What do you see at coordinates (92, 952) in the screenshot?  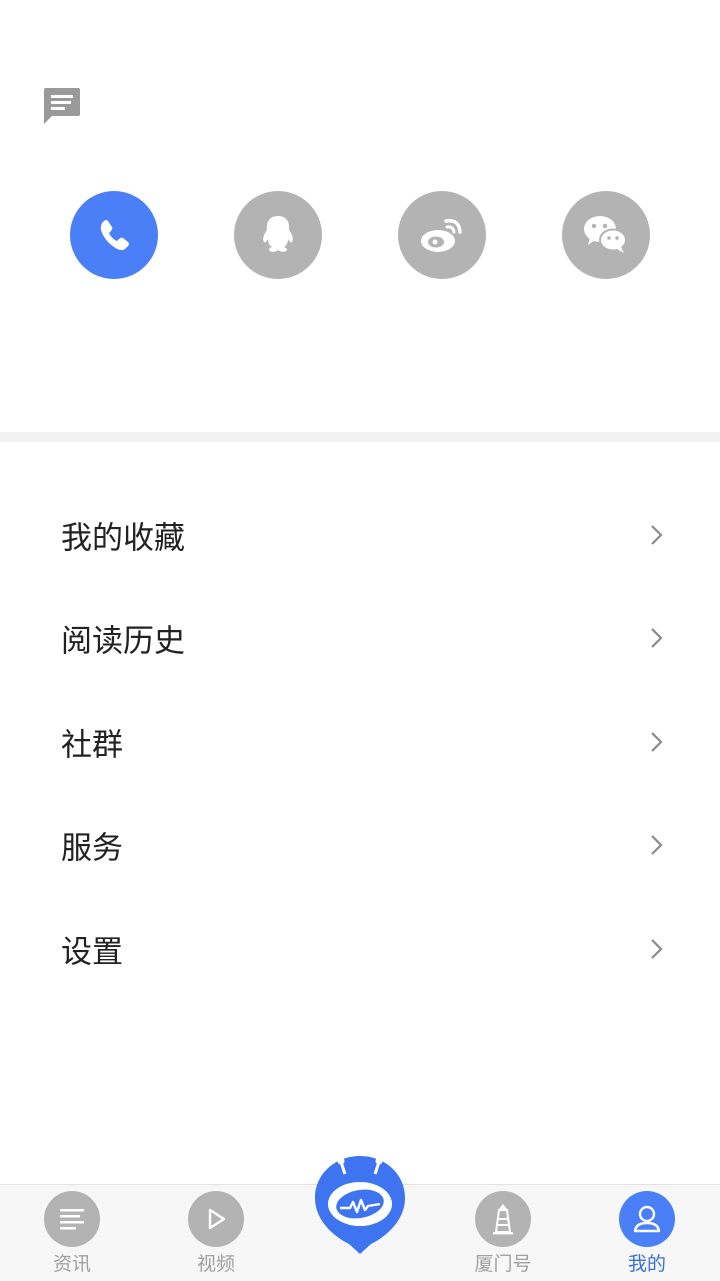 I see `menu-item-label: 设置` at bounding box center [92, 952].